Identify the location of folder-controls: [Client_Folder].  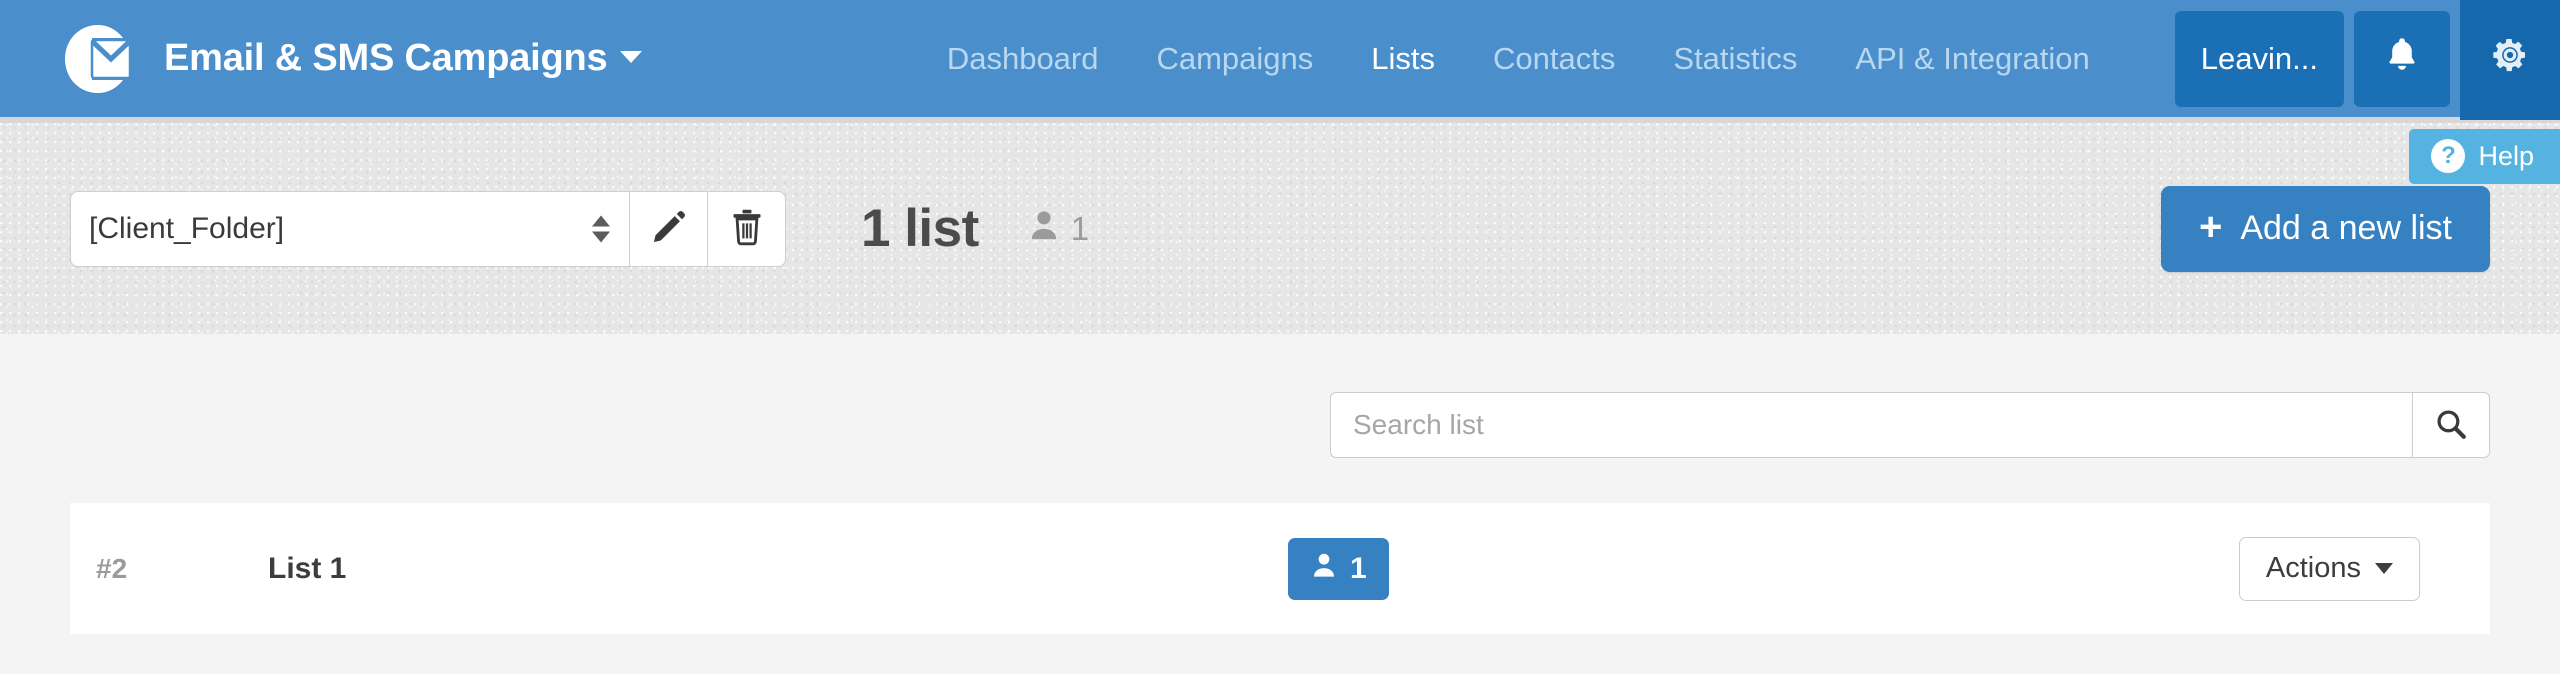
(428, 228).